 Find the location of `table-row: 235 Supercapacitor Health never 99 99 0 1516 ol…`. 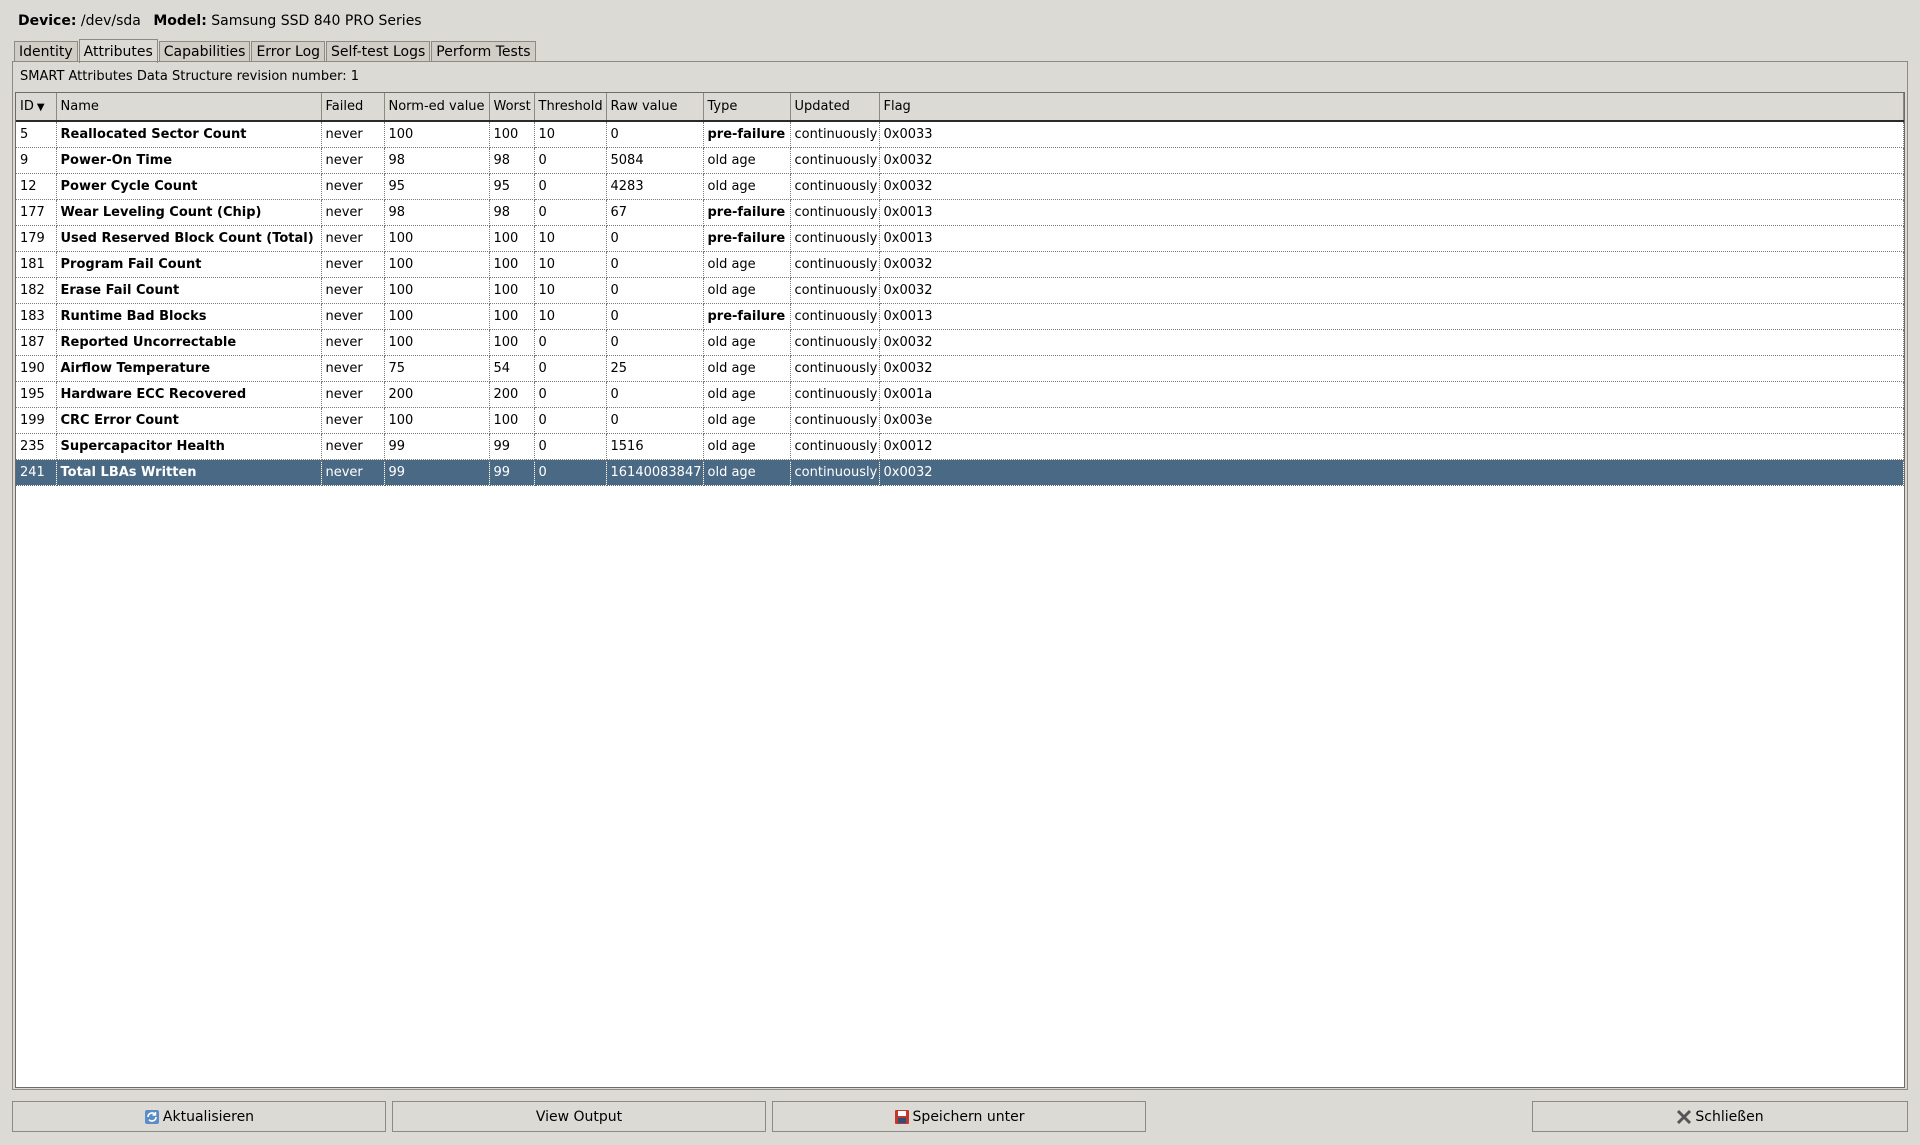

table-row: 235 Supercapacitor Health never 99 99 0 1516 ol… is located at coordinates (960, 446).